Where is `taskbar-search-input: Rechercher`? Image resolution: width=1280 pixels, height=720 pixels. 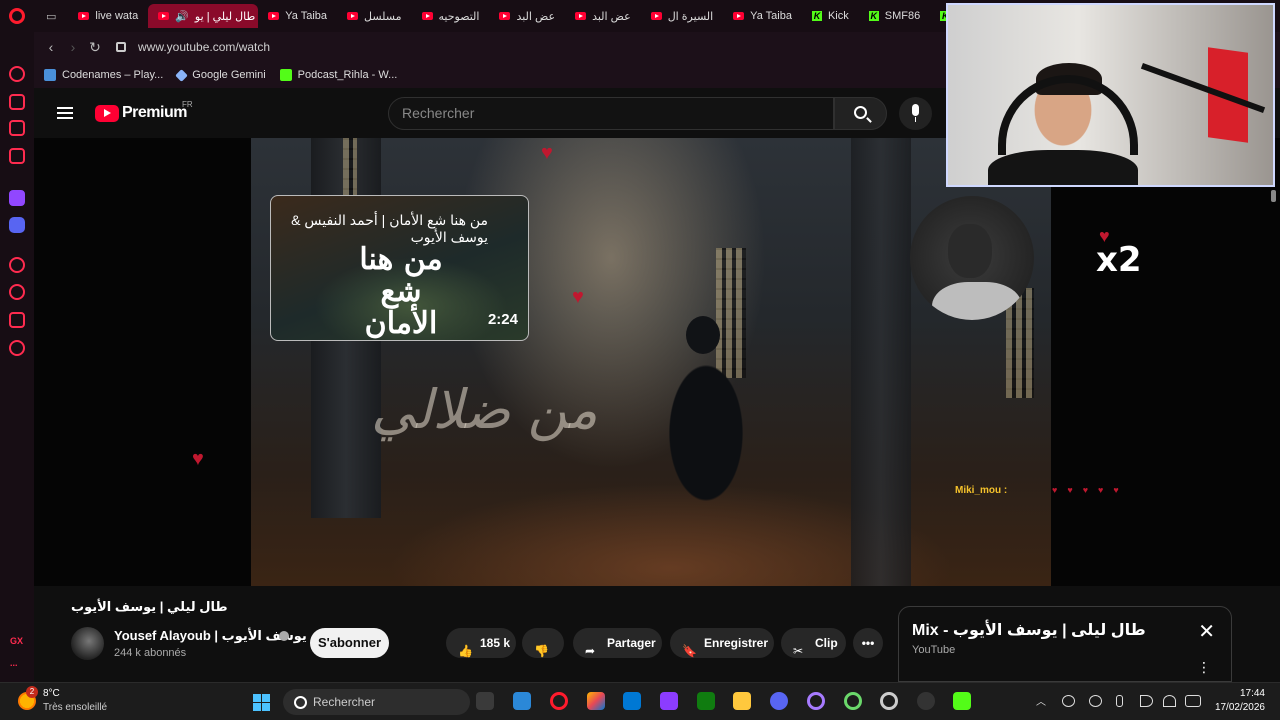 taskbar-search-input: Rechercher is located at coordinates (376, 702).